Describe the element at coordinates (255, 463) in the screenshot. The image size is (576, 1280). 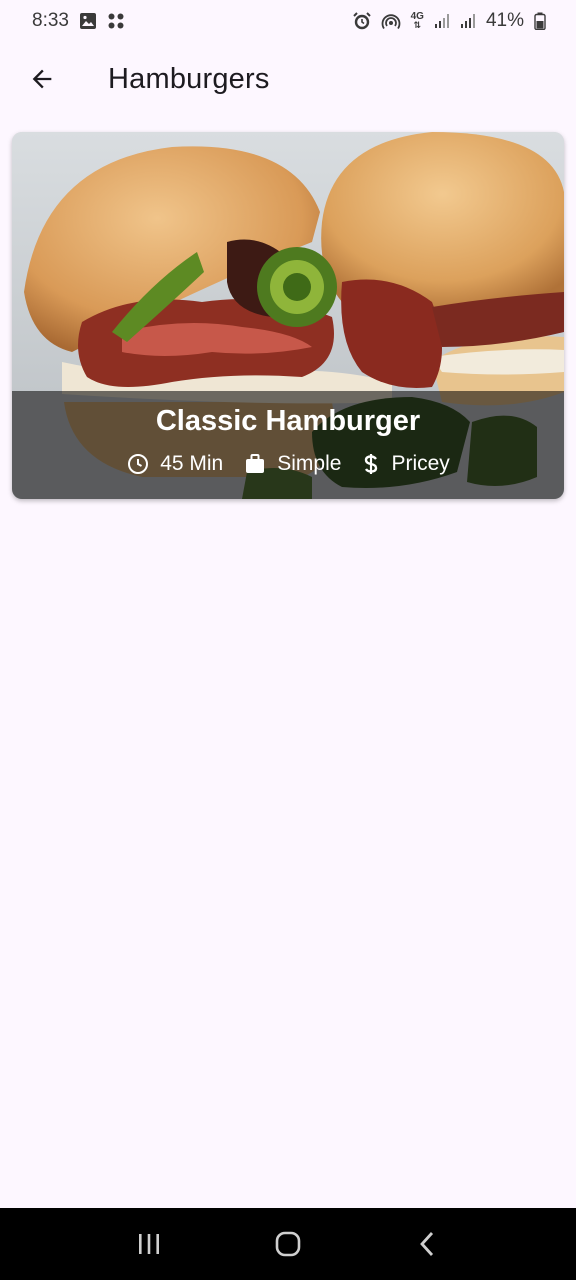
I see `briefcase-icon` at that location.